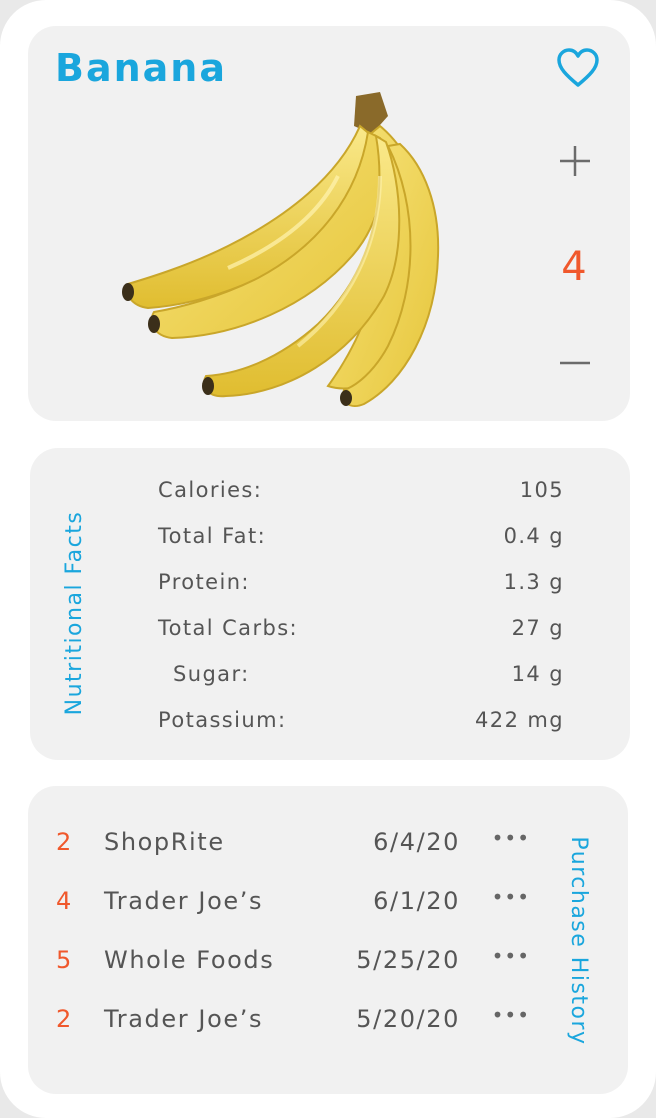  I want to click on nutrition-label: Sugar:, so click(211, 674).